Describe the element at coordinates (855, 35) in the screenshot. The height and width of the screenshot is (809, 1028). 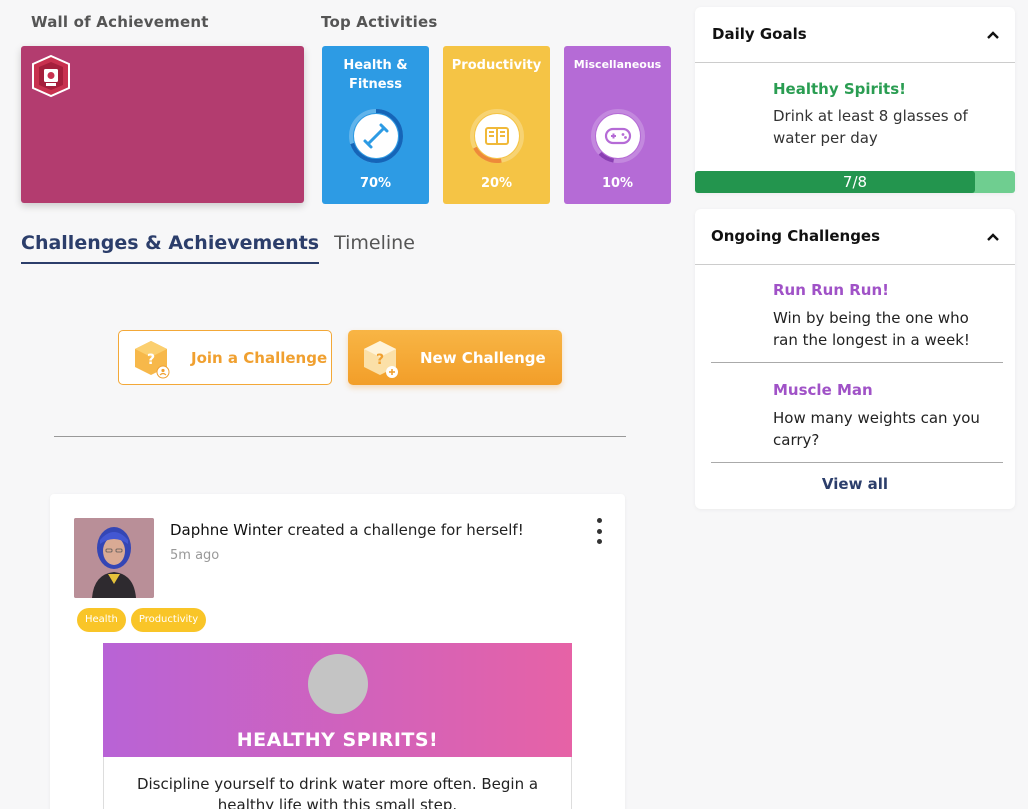
I see `daily-goals-header: Daily Goals` at that location.